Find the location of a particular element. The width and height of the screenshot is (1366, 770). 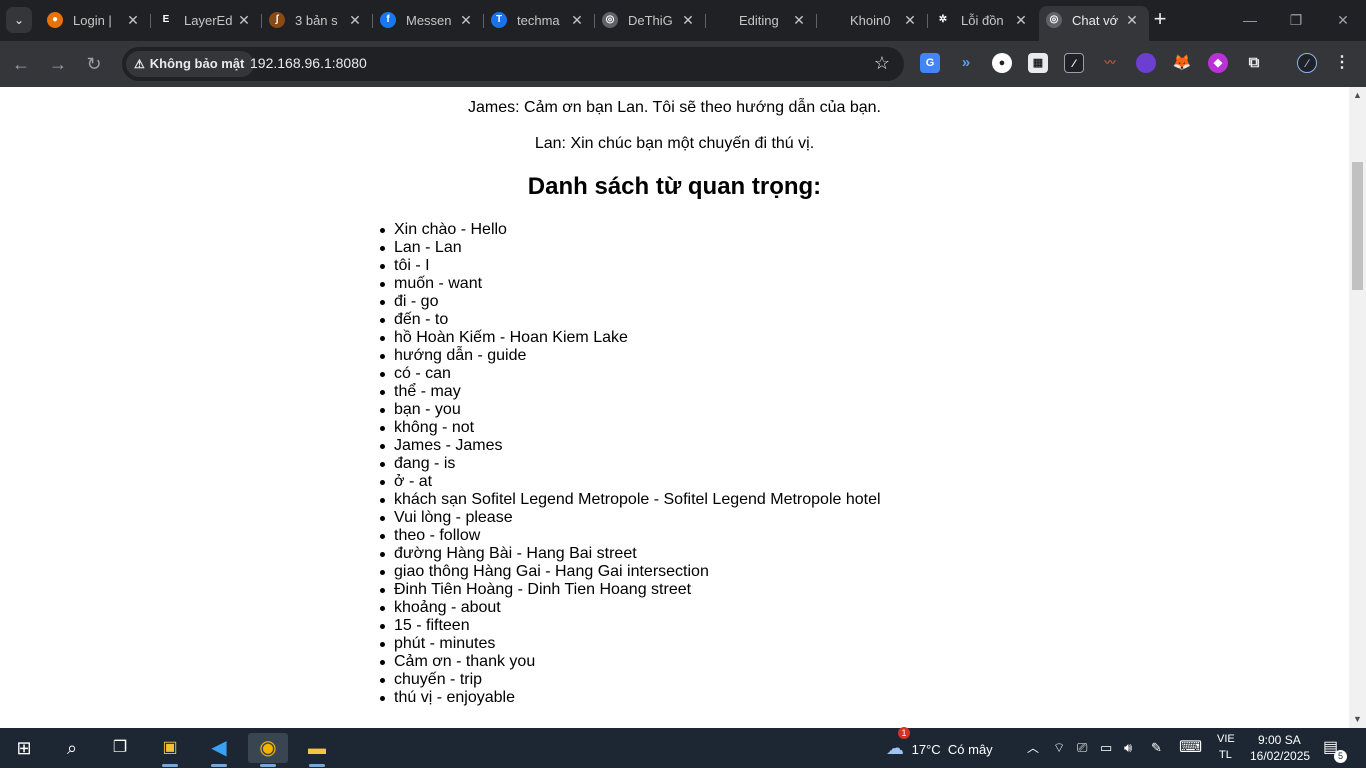

slash-extension-icon: ⁄ is located at coordinates (1074, 63).